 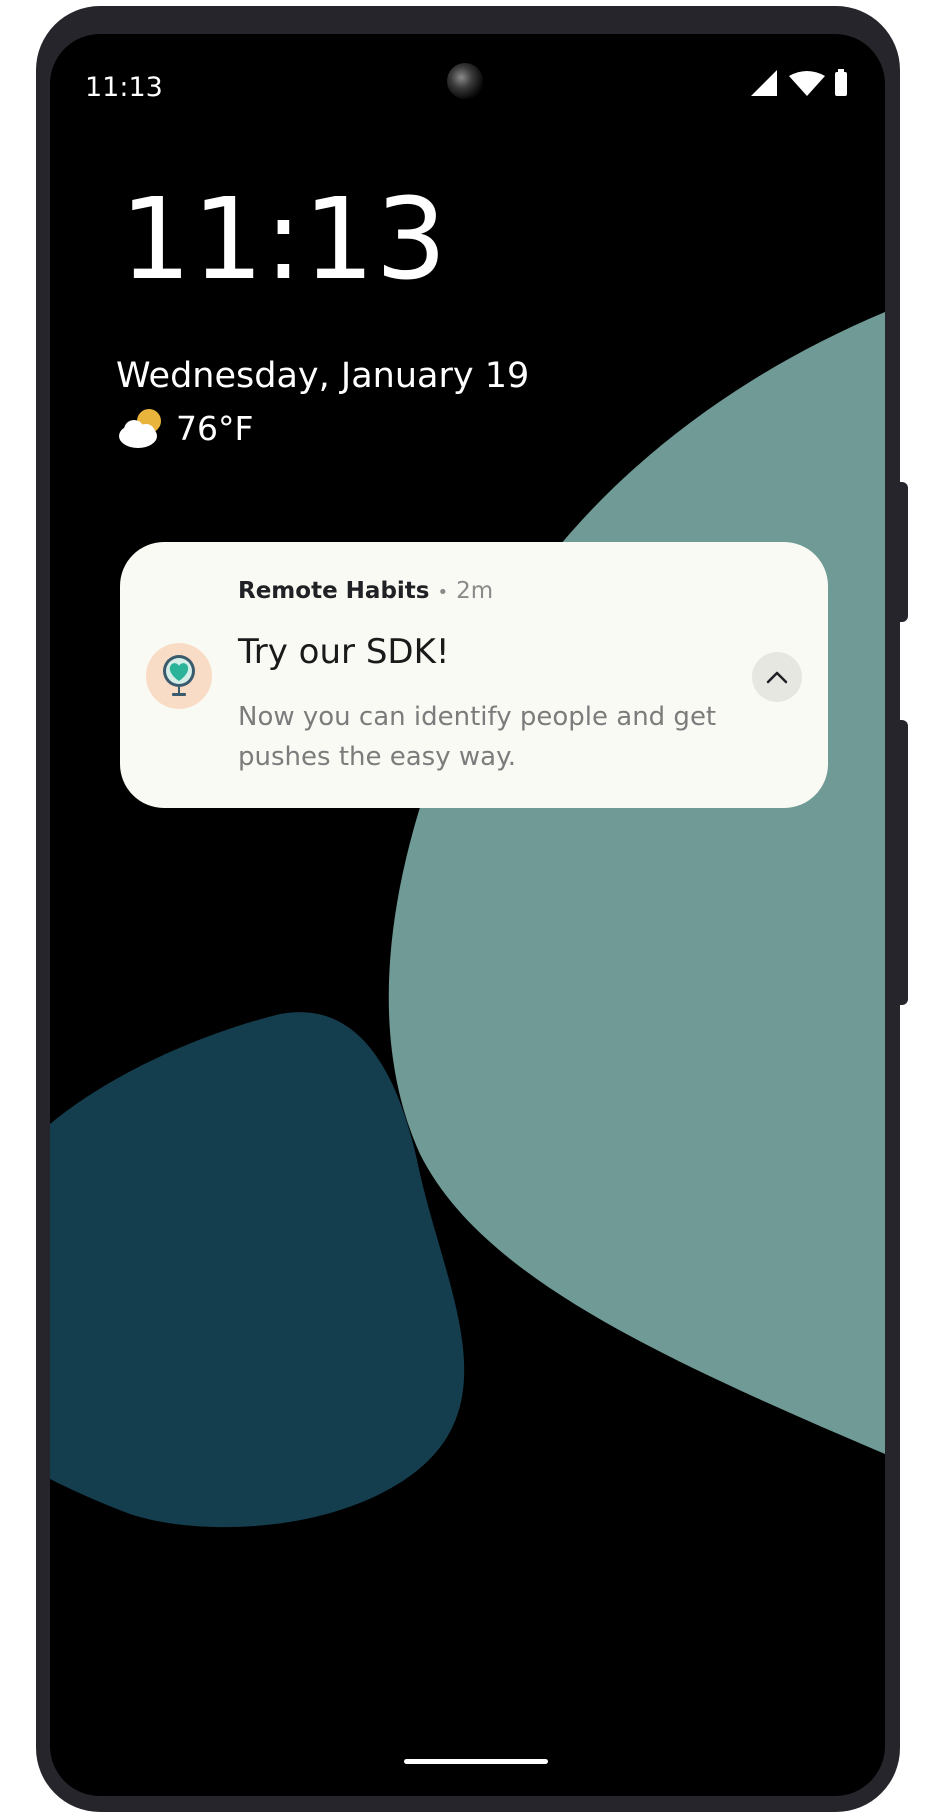 I want to click on notification-app-name: Remote Habits, so click(x=334, y=591).